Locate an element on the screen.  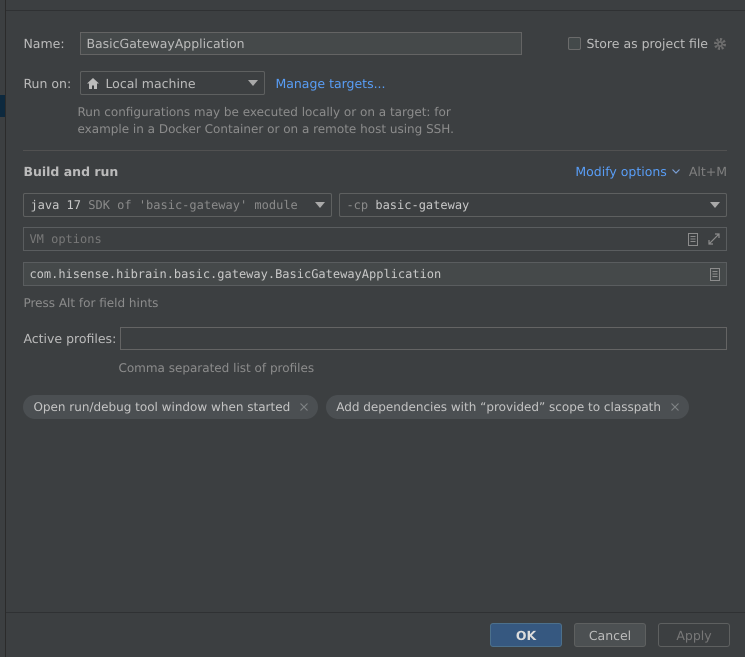
jdk-dropdown: java 17 SDK of 'basic-gateway' module is located at coordinates (177, 205).